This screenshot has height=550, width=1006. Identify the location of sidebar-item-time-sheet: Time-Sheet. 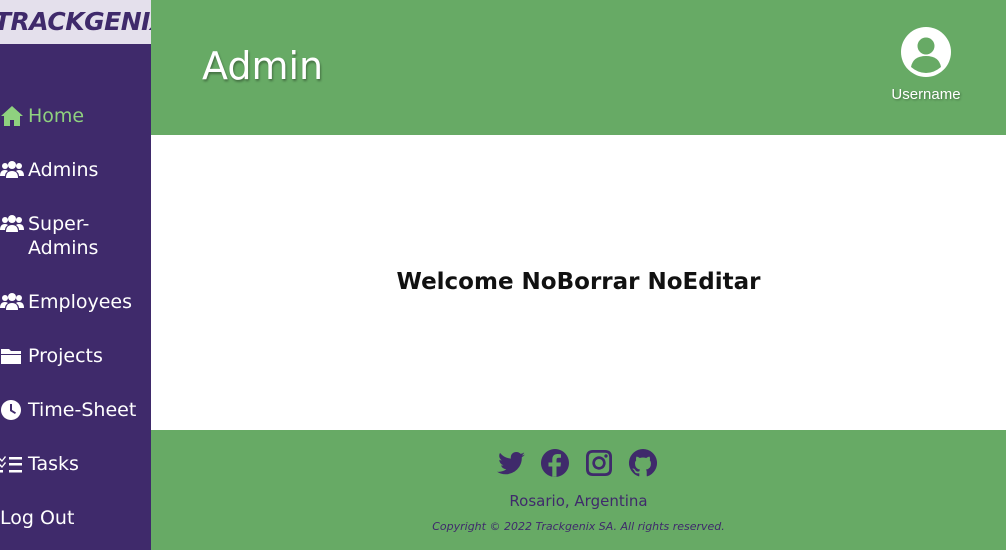
(75, 410).